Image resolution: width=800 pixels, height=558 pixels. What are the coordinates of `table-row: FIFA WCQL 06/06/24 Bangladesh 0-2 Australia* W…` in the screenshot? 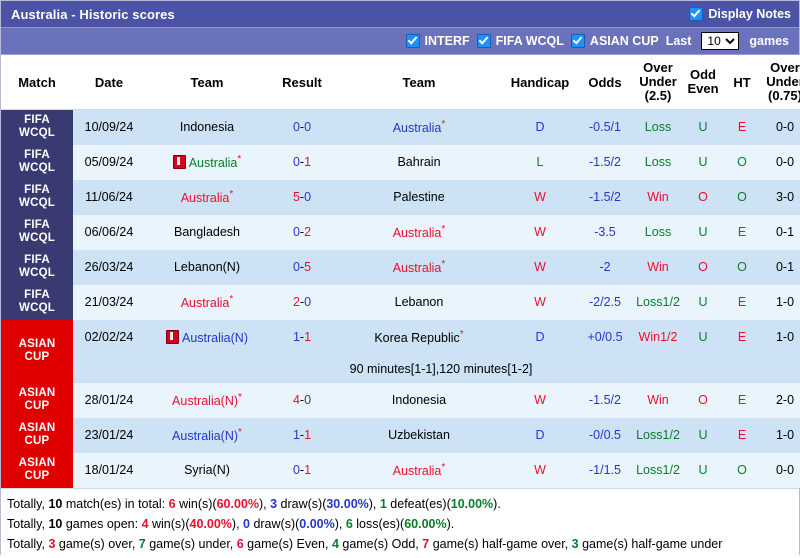 It's located at (400, 232).